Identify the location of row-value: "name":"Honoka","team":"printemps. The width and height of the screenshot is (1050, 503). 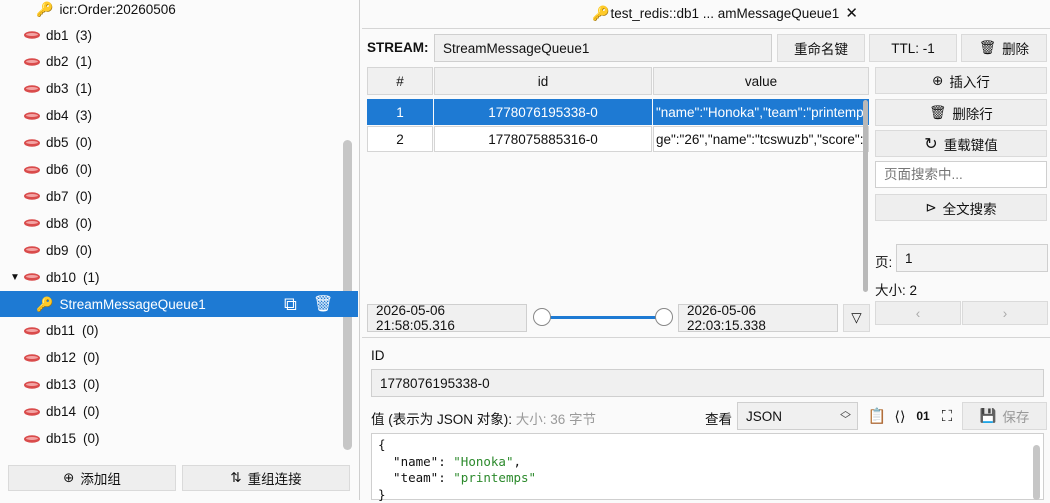
(761, 112).